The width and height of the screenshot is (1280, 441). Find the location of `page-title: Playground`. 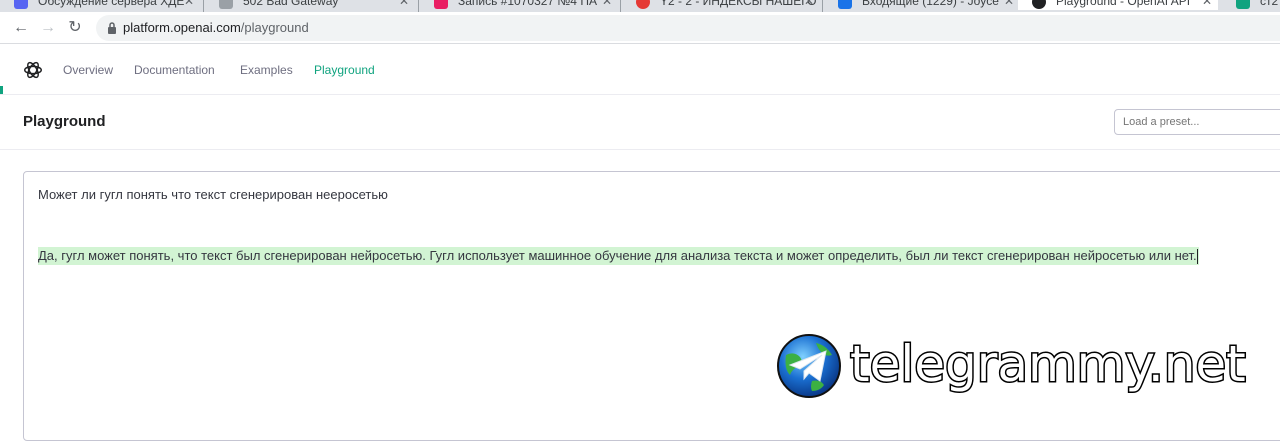

page-title: Playground is located at coordinates (64, 121).